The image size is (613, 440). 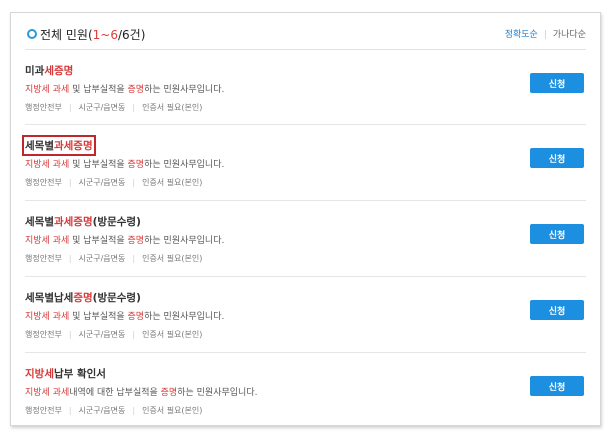 I want to click on title-segment: 납부 확인서, so click(x=79, y=374).